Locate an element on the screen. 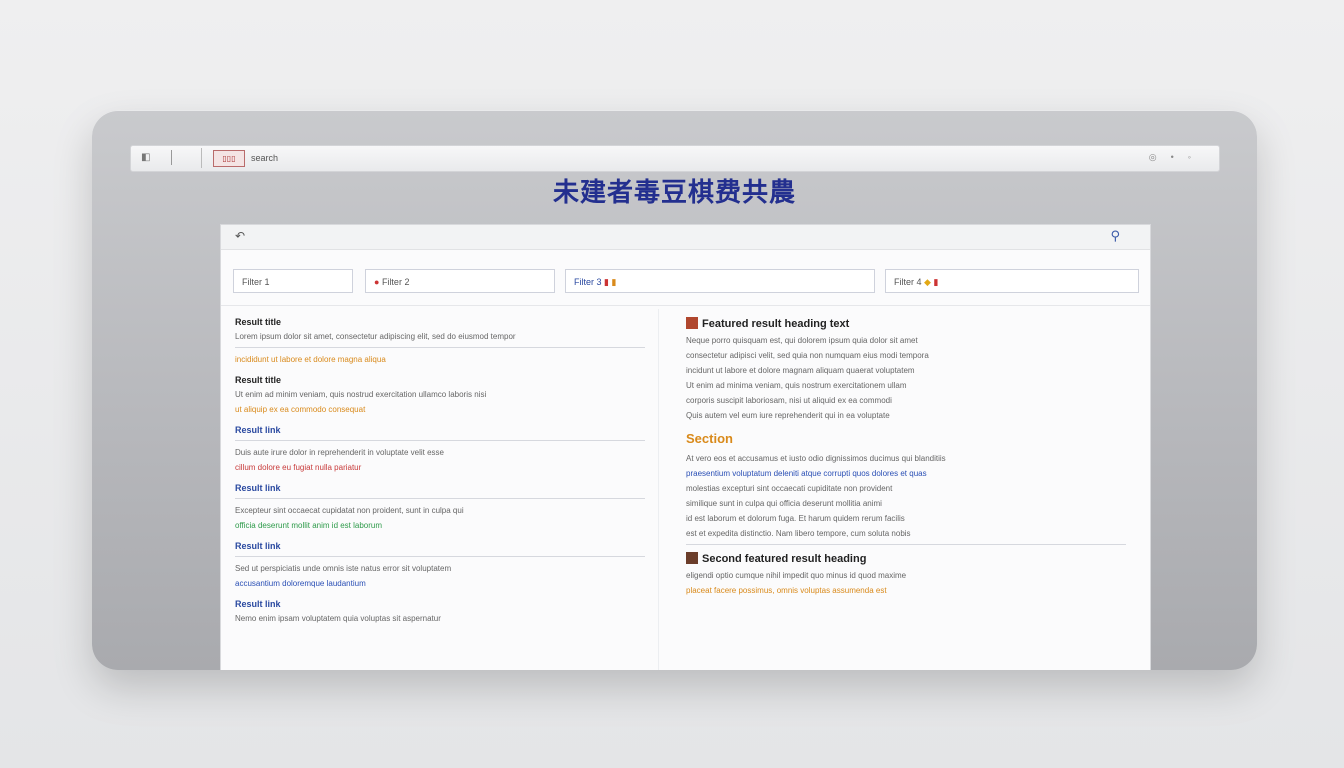 The image size is (1344, 768). address-bar: search is located at coordinates (264, 158).